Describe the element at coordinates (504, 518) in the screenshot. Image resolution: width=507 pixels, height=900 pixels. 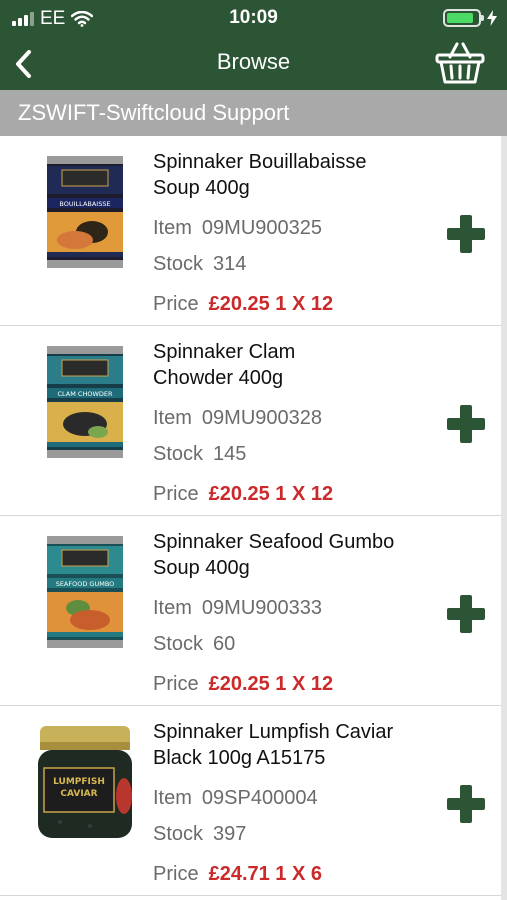
I see `list-scrollbar` at that location.